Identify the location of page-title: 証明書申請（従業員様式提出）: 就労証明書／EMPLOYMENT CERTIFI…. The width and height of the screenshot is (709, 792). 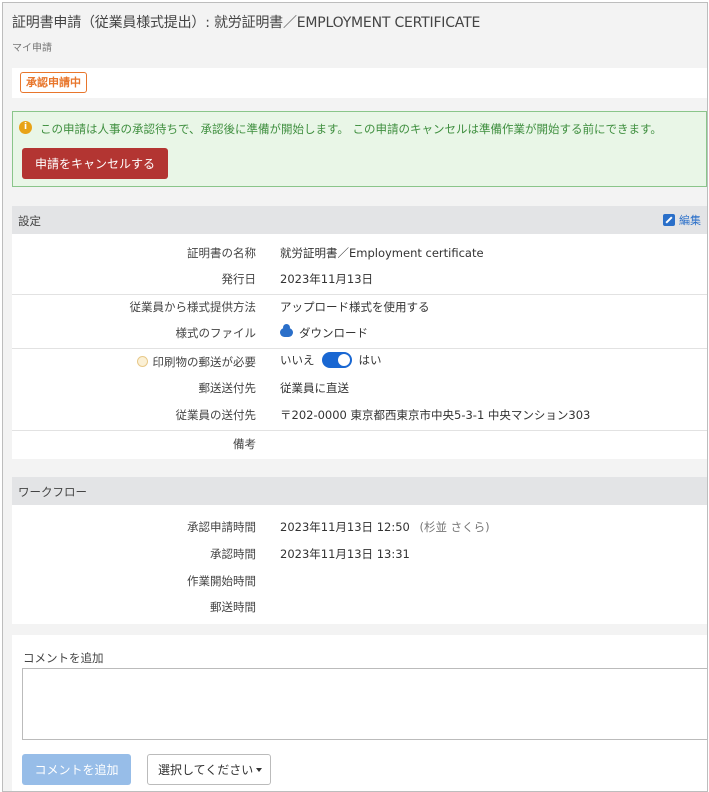
(246, 23).